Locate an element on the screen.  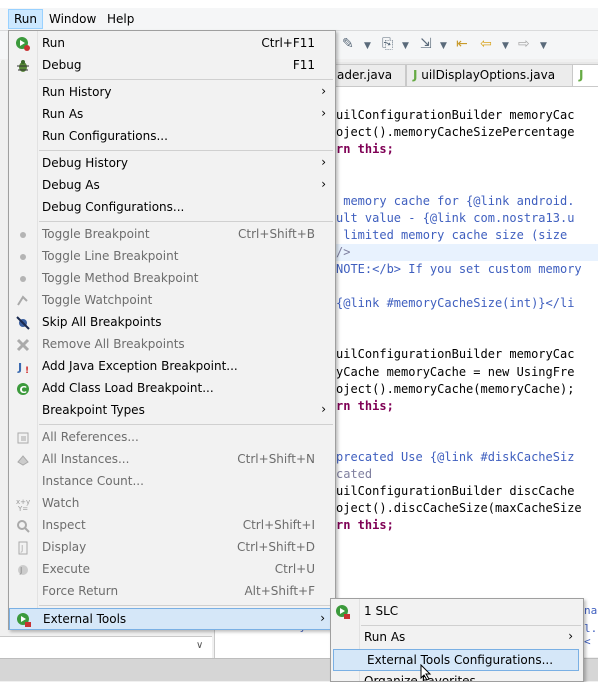
menu-window: Window is located at coordinates (72, 19).